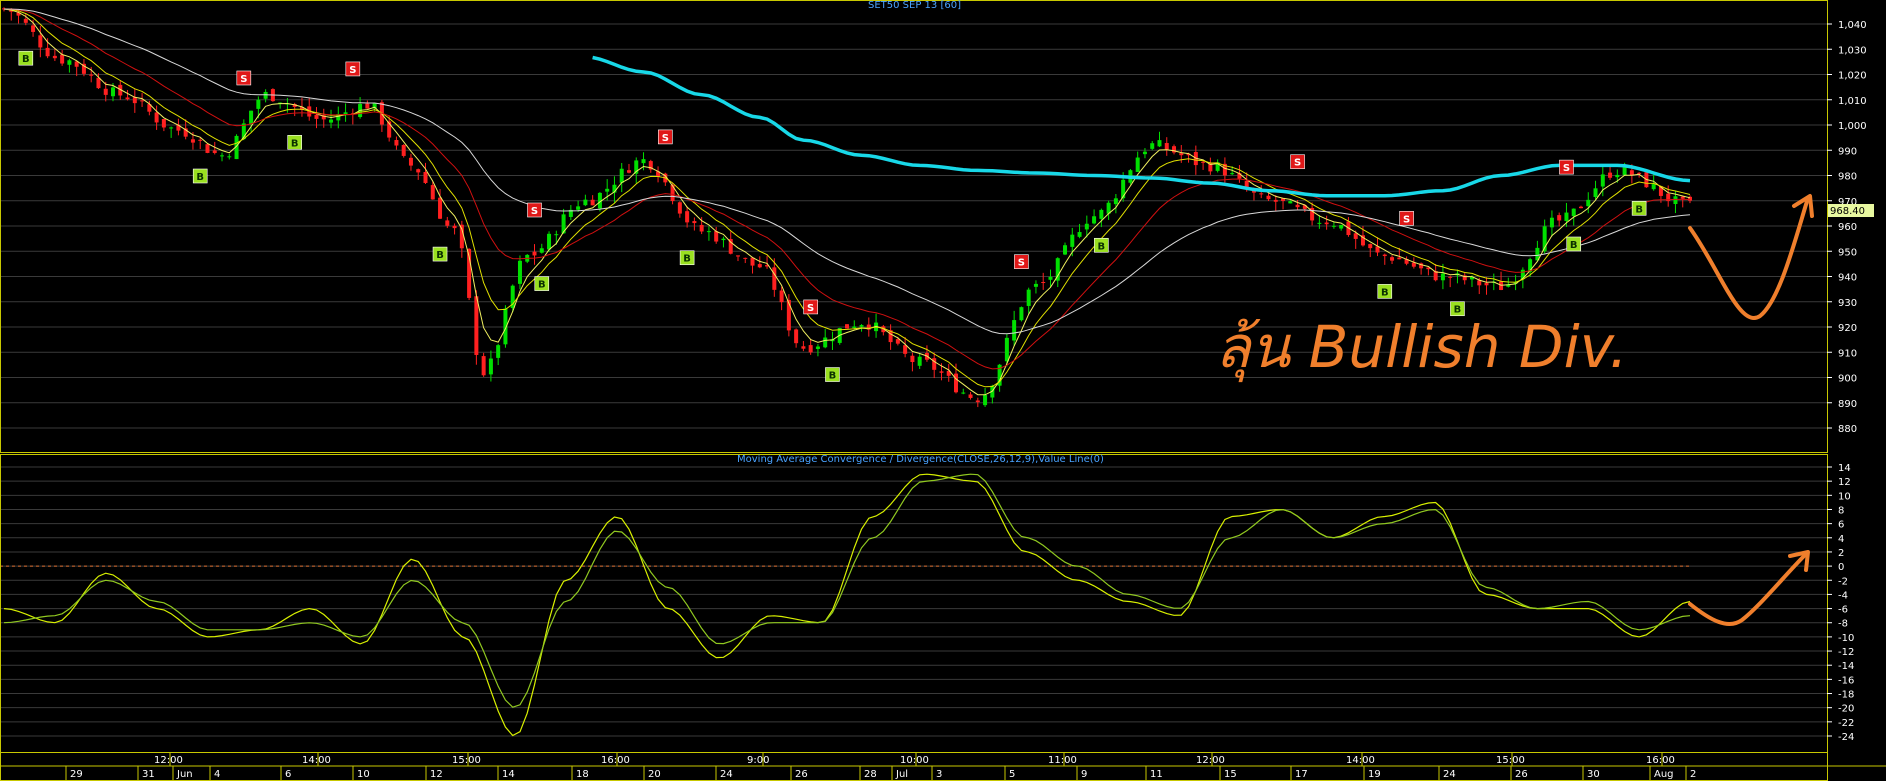 The image size is (1886, 781). I want to click on price-tick-label: 1,010, so click(1852, 101).